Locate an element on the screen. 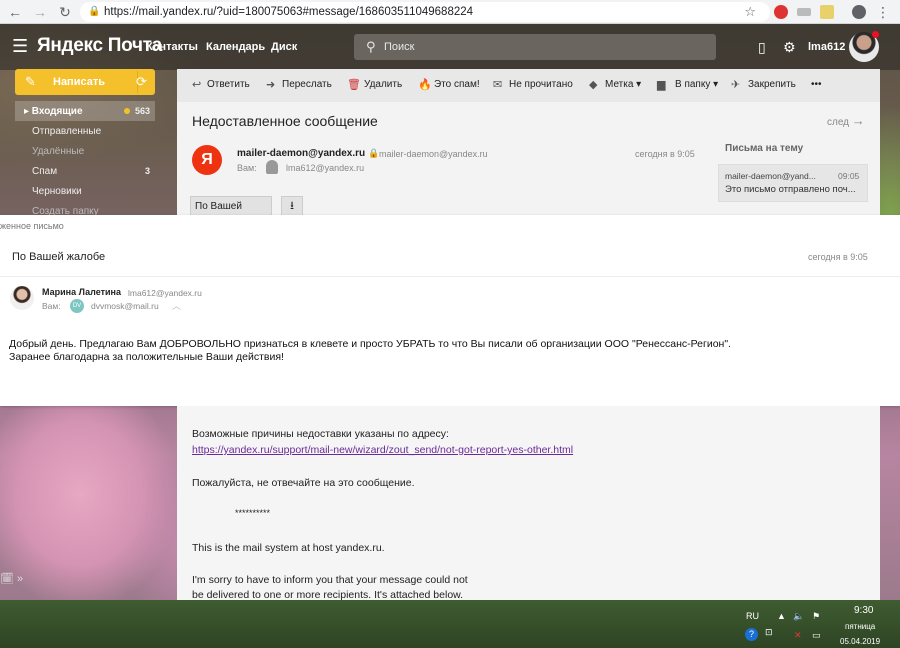  reply-icon: ↩ is located at coordinates (197, 85).